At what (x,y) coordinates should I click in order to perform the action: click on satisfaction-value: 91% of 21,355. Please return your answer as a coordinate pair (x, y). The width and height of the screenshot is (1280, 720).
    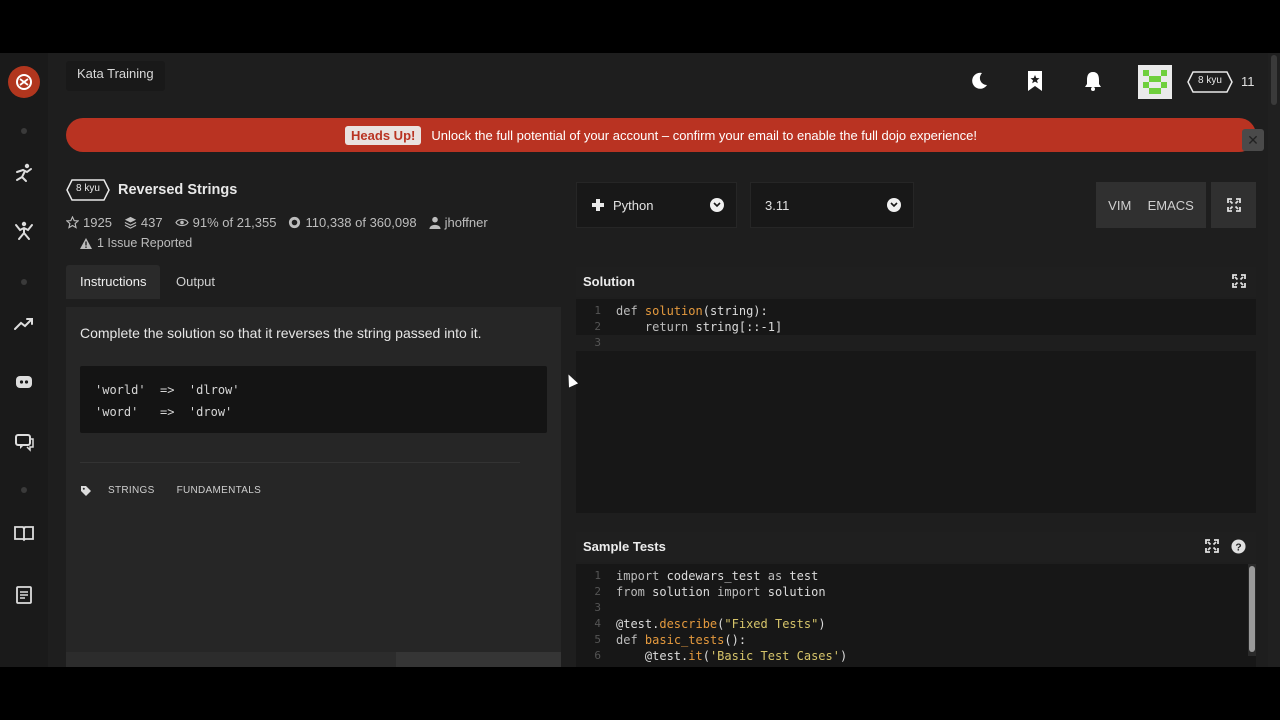
    Looking at the image, I should click on (234, 222).